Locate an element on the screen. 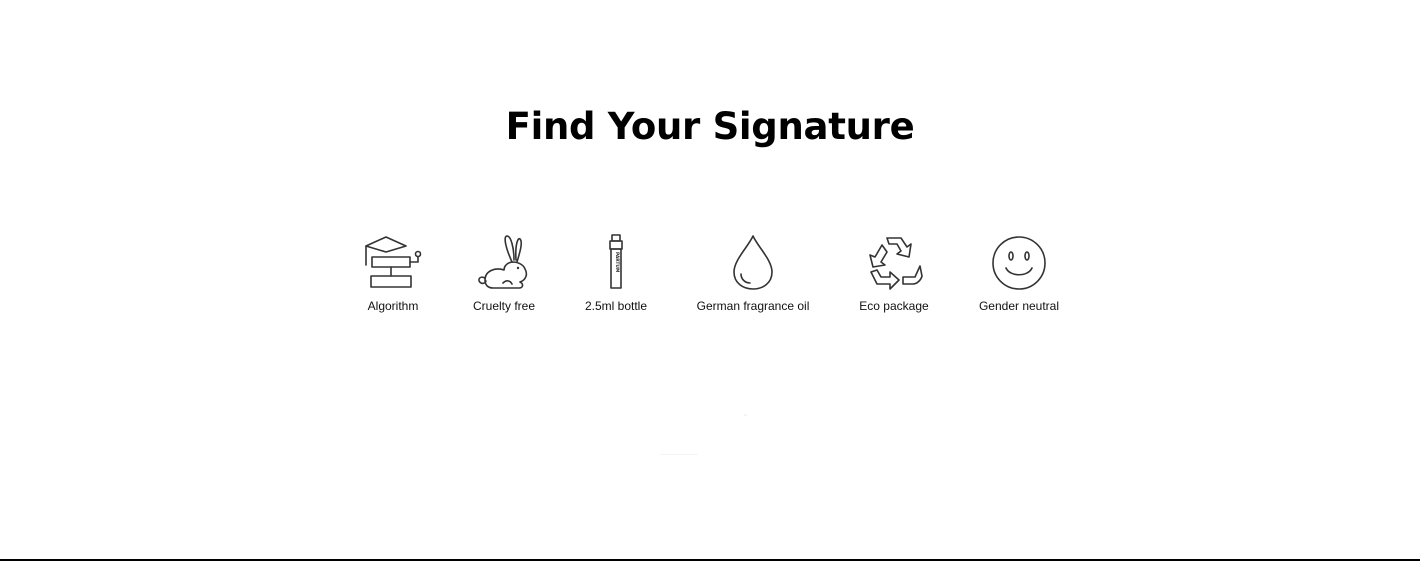 Image resolution: width=1420 pixels, height=562 pixels. spray-vial-icon: PARTUM is located at coordinates (616, 263).